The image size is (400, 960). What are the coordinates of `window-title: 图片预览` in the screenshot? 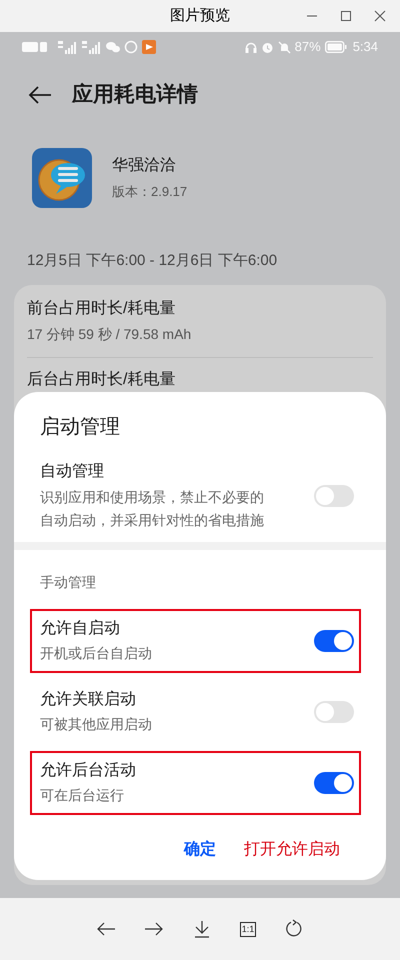 It's located at (200, 16).